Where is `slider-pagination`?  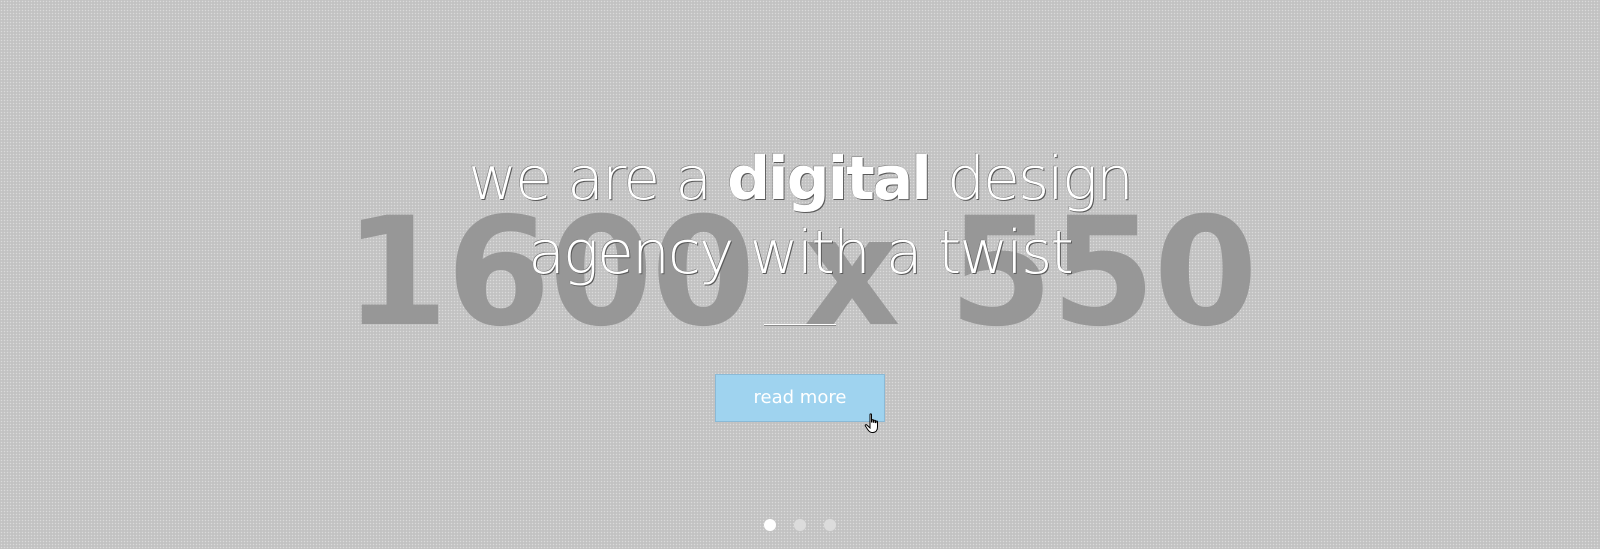 slider-pagination is located at coordinates (800, 525).